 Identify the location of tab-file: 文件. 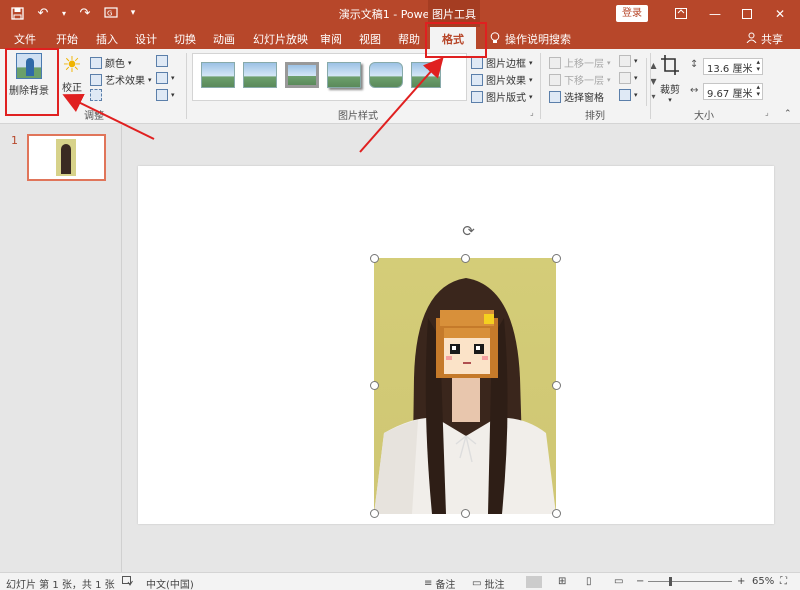
(25, 39).